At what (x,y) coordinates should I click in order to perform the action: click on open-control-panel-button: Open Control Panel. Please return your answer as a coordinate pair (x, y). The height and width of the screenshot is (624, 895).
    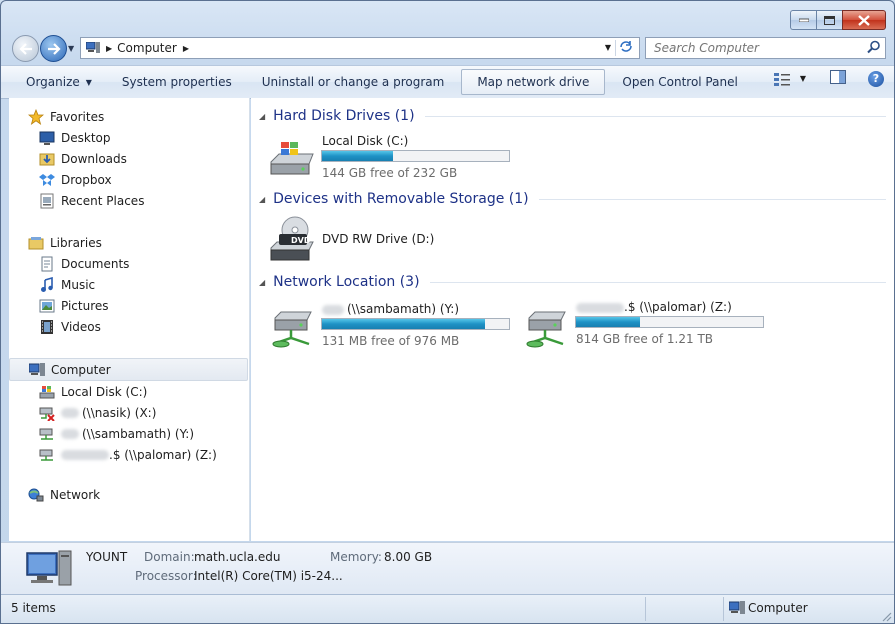
    Looking at the image, I should click on (679, 82).